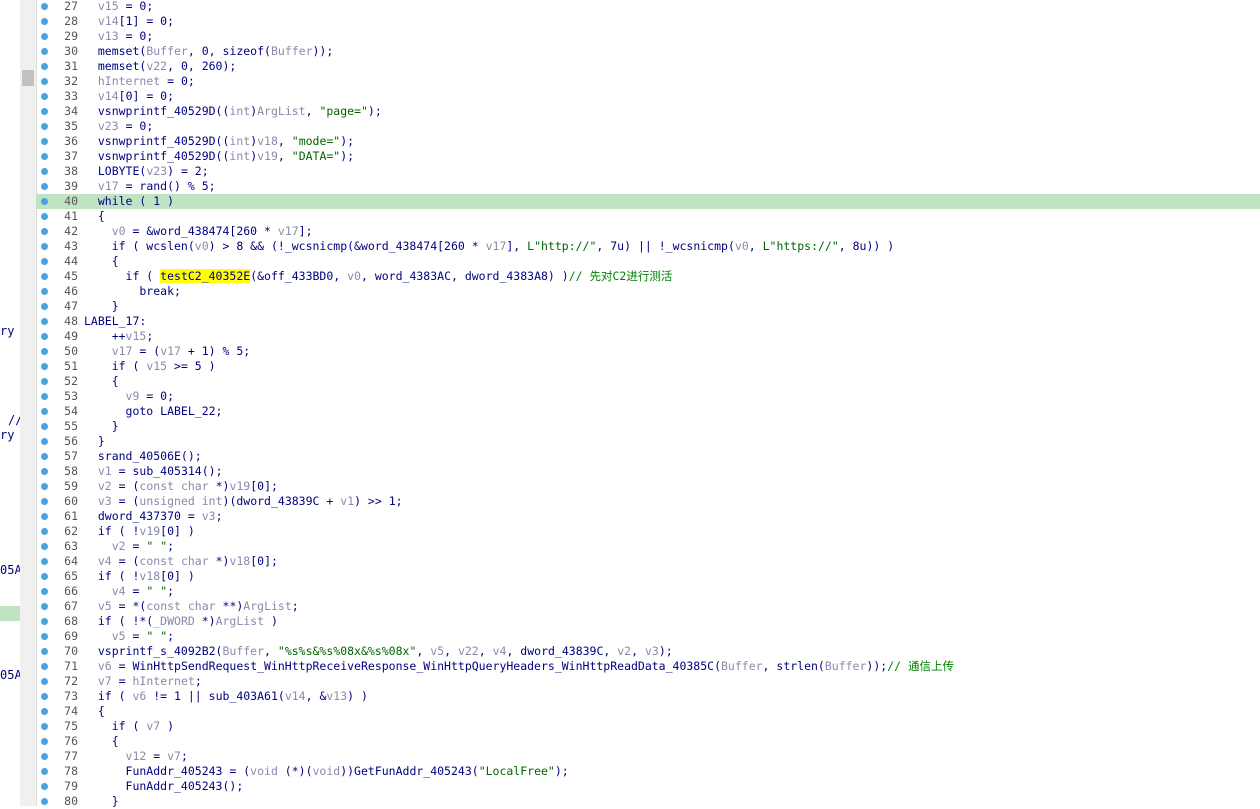 This screenshot has width=1260, height=809. What do you see at coordinates (181, 561) in the screenshot?
I see `code-text: v4 = (const char *)v18[0];` at bounding box center [181, 561].